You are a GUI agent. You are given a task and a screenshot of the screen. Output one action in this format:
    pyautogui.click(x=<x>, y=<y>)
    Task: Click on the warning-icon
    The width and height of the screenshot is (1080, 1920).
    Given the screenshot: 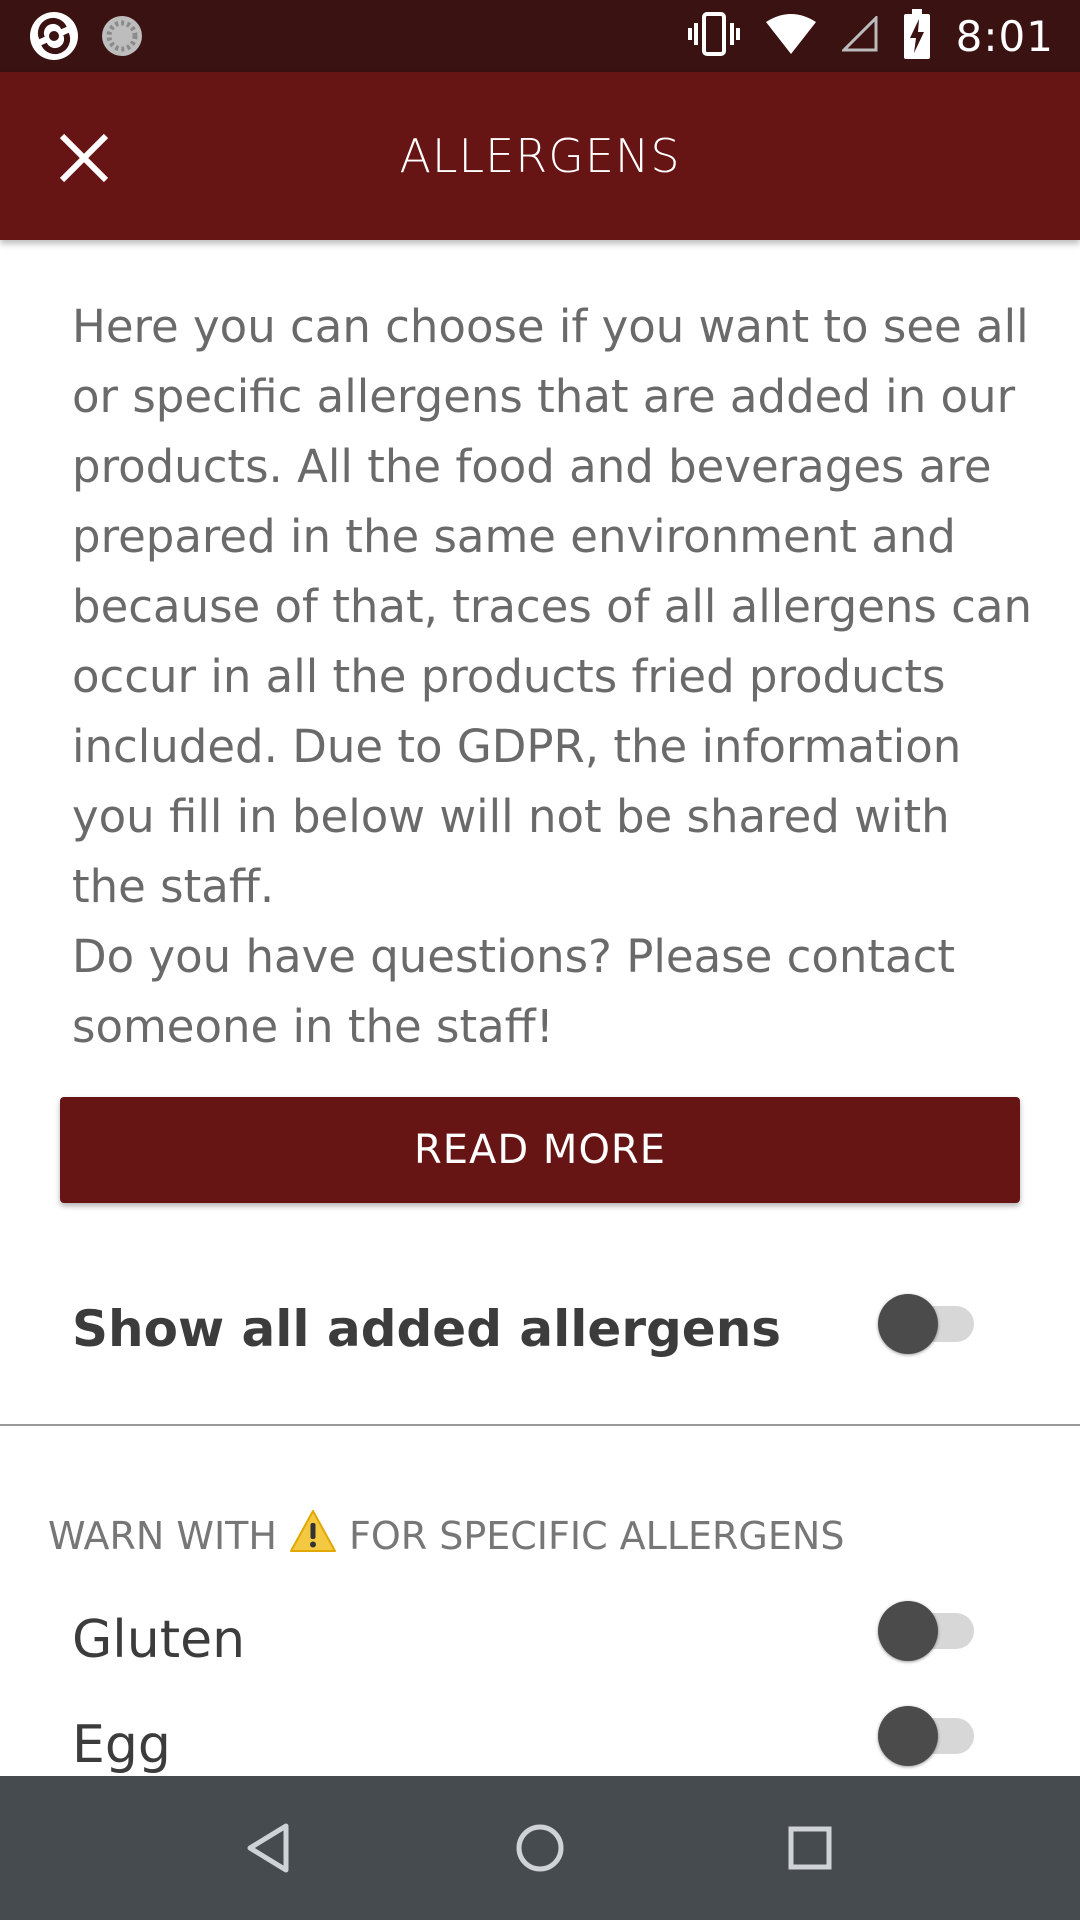 What is the action you would take?
    pyautogui.click(x=313, y=1535)
    